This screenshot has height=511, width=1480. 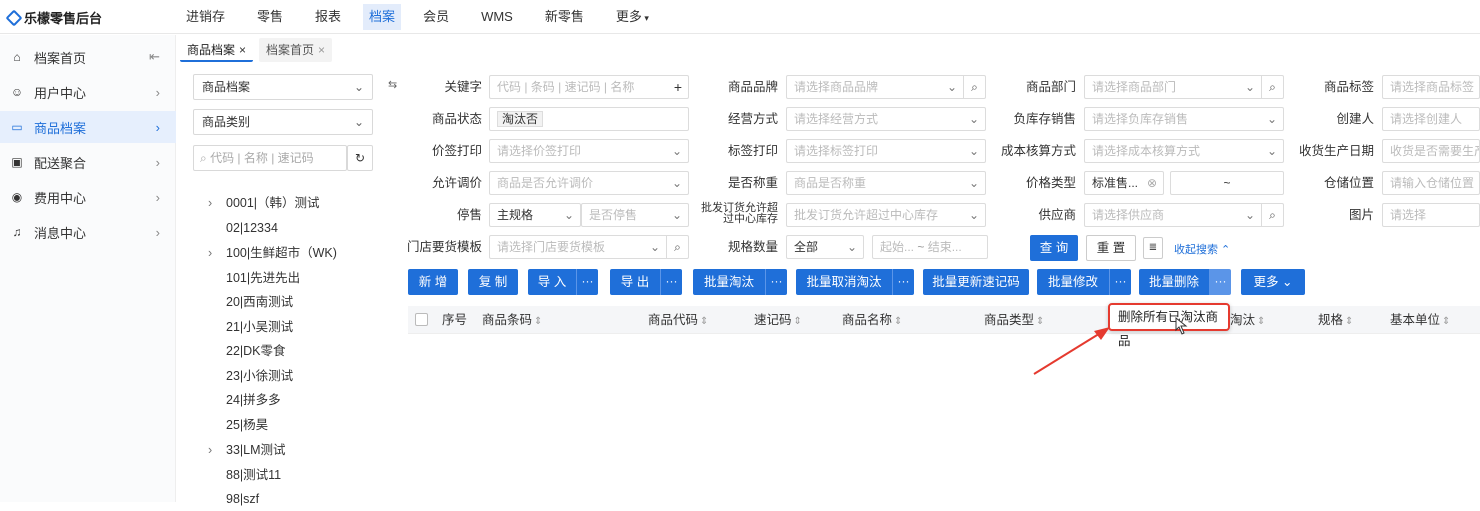 What do you see at coordinates (678, 87) in the screenshot?
I see `plus-icon: +` at bounding box center [678, 87].